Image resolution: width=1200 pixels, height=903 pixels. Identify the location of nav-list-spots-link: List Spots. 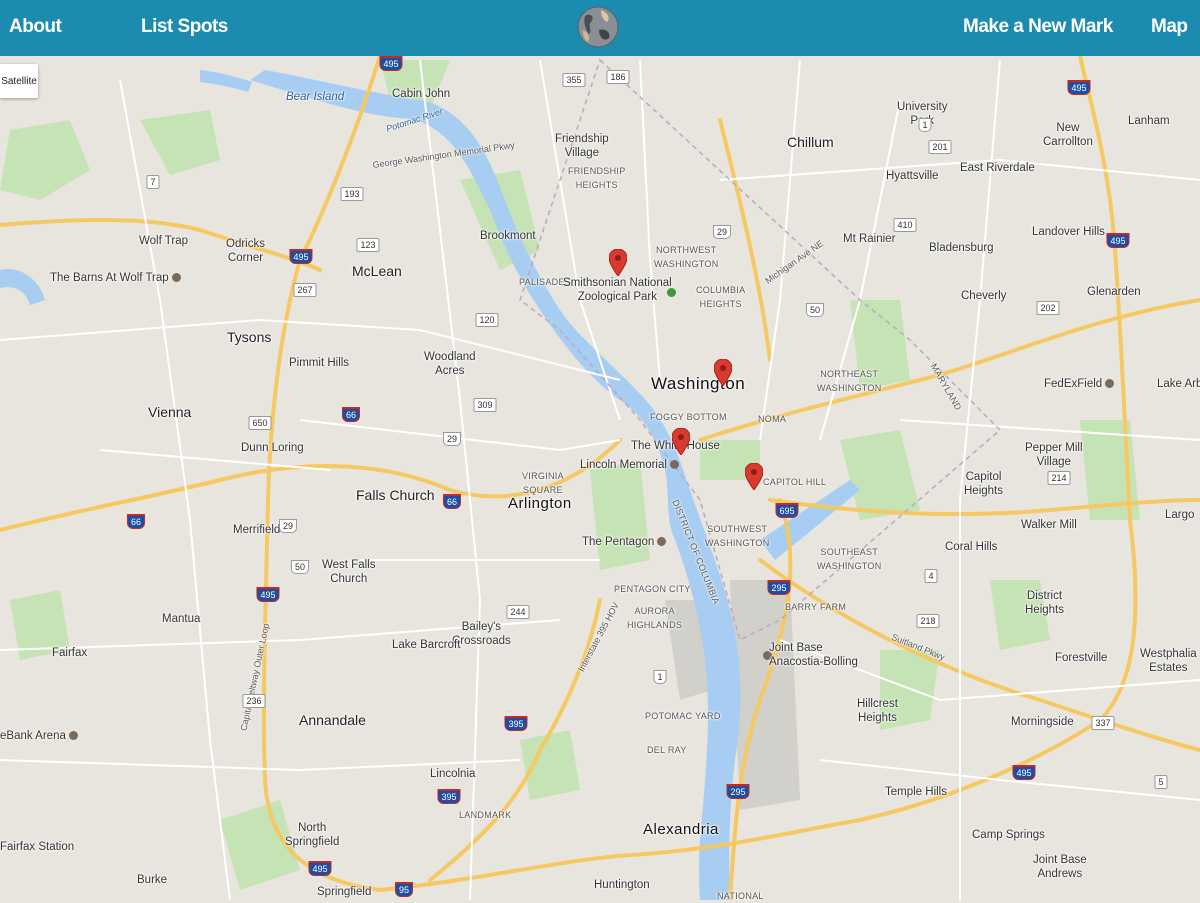
(184, 27).